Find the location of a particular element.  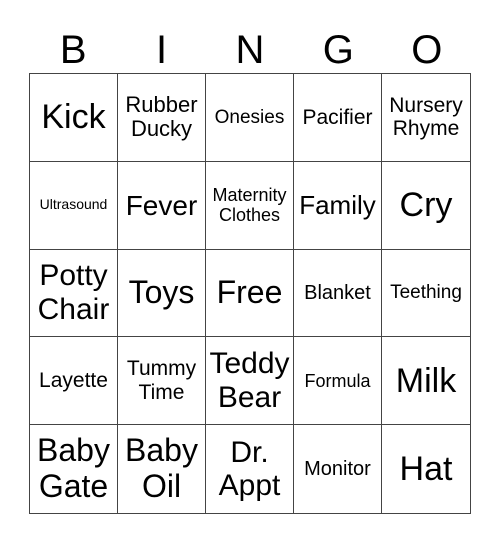

bingo-cell: Fever is located at coordinates (162, 205).